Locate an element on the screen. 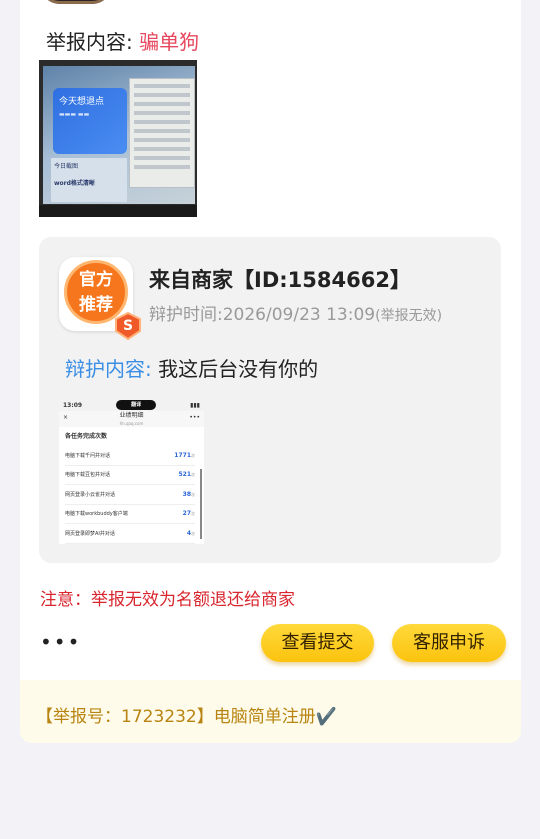 The image size is (540, 839). customer-service-appeal-button: 客服申诉 is located at coordinates (449, 643).